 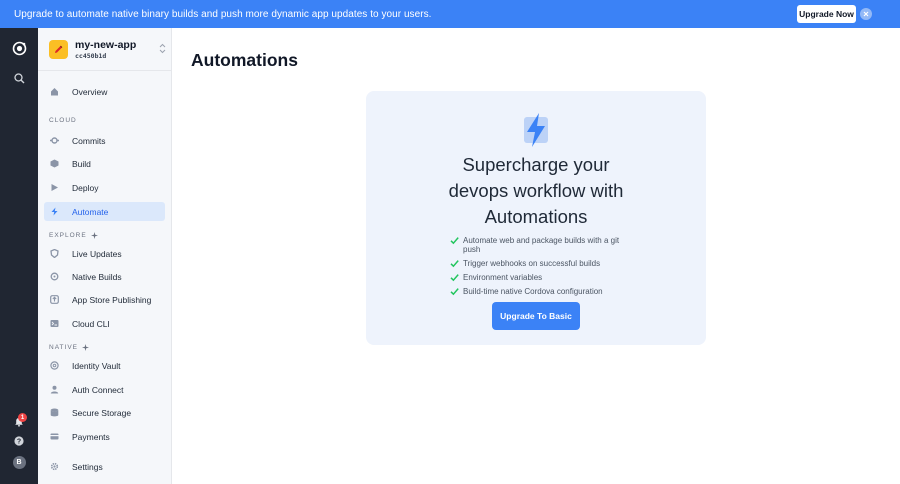 What do you see at coordinates (54, 211) in the screenshot?
I see `bolt-icon` at bounding box center [54, 211].